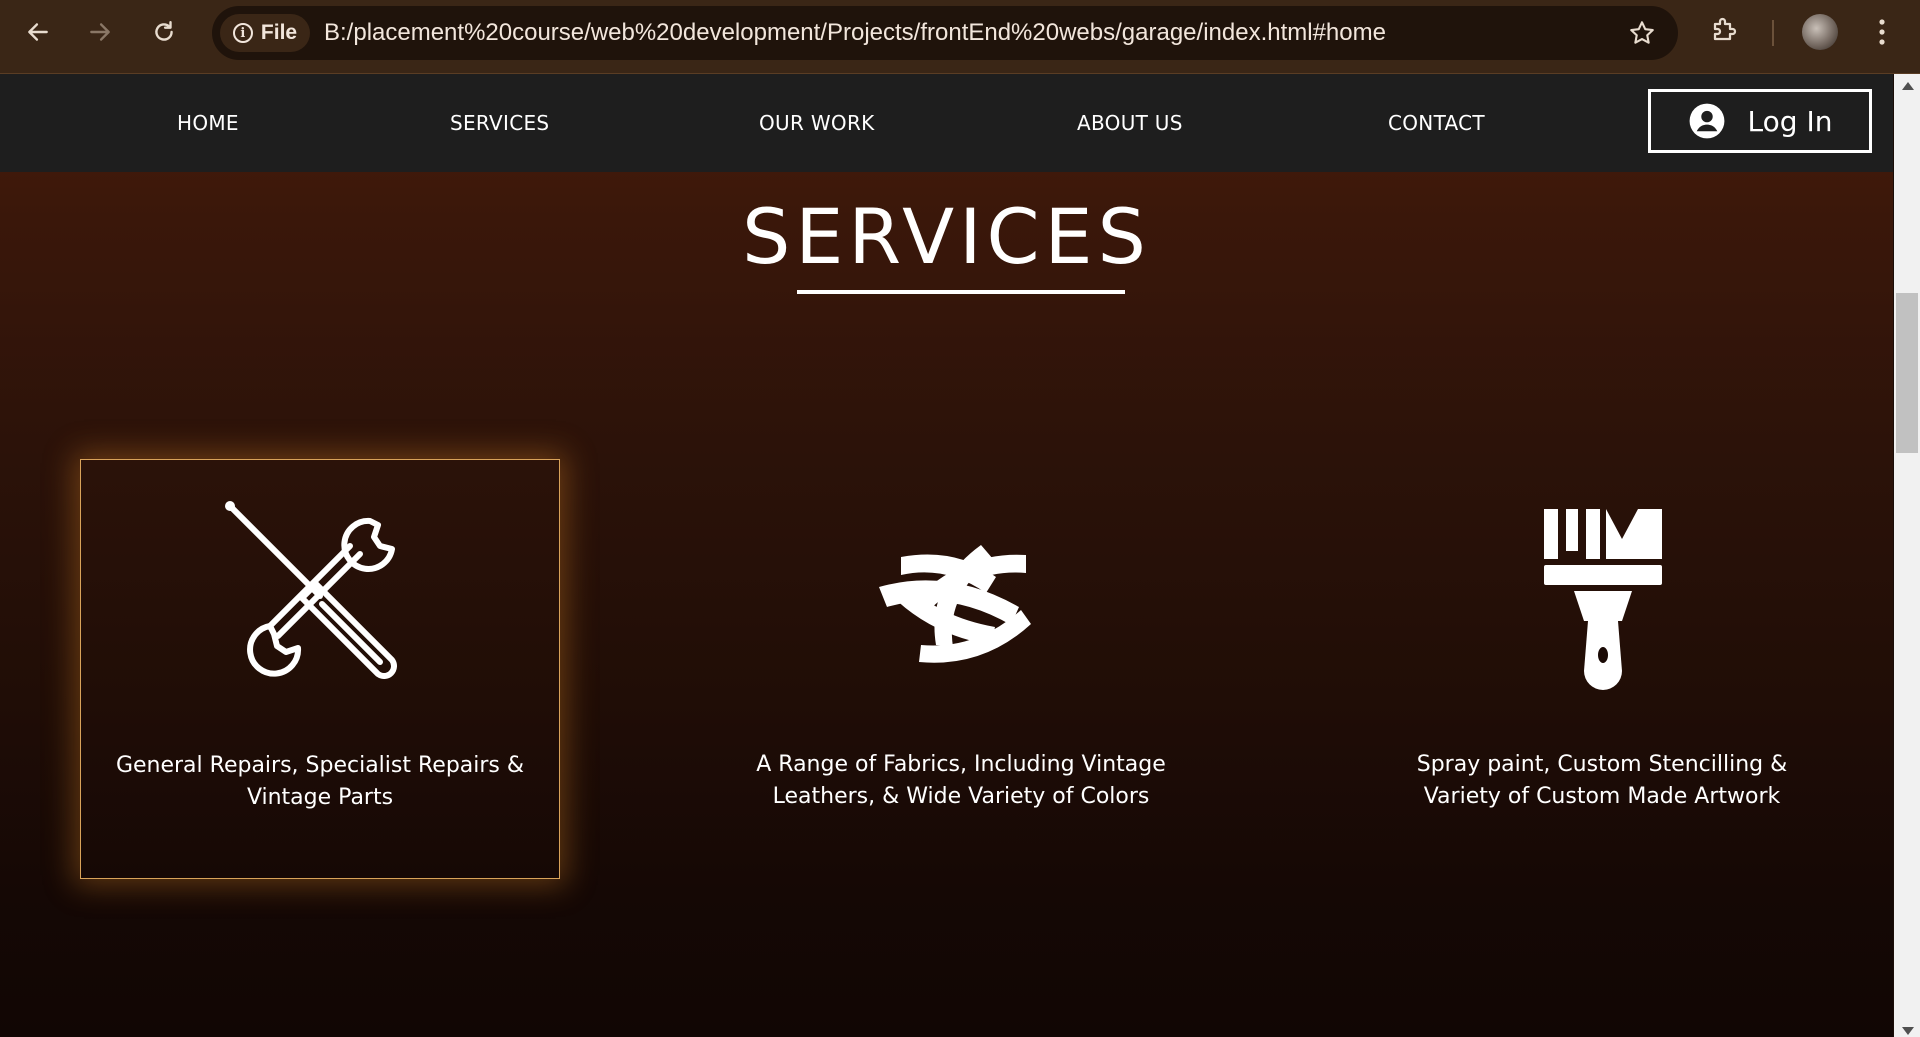 Image resolution: width=1920 pixels, height=1037 pixels. Describe the element at coordinates (279, 32) in the screenshot. I see `site-info-label: File` at that location.